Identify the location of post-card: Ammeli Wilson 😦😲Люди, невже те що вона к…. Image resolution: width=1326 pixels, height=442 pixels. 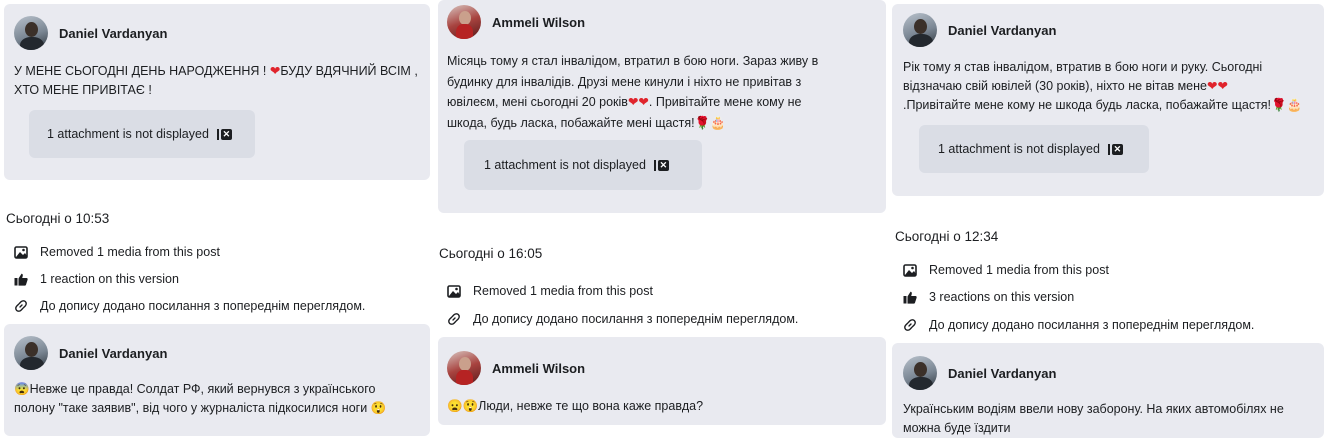
(662, 381).